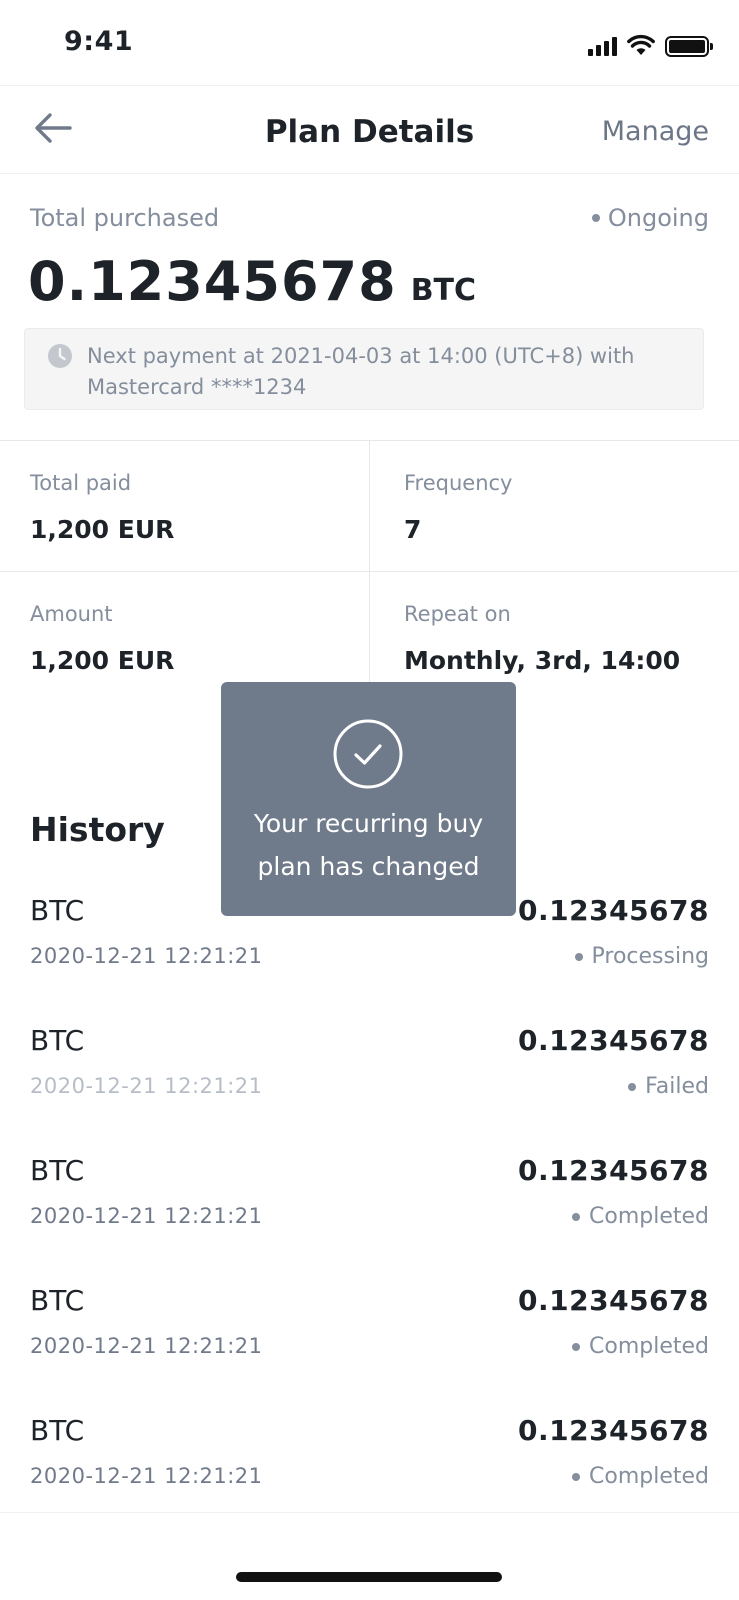 The width and height of the screenshot is (739, 1600). I want to click on success-toast: Your recurring buy plan has changed, so click(368, 799).